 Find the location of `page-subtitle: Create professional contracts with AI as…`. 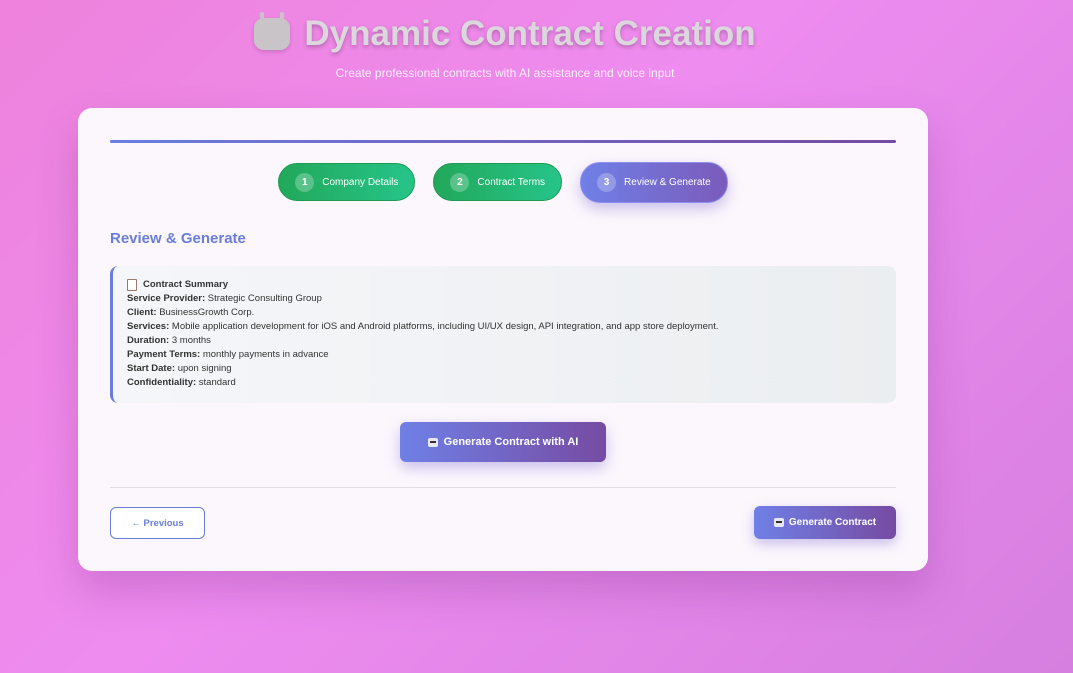

page-subtitle: Create professional contracts with AI as… is located at coordinates (505, 73).